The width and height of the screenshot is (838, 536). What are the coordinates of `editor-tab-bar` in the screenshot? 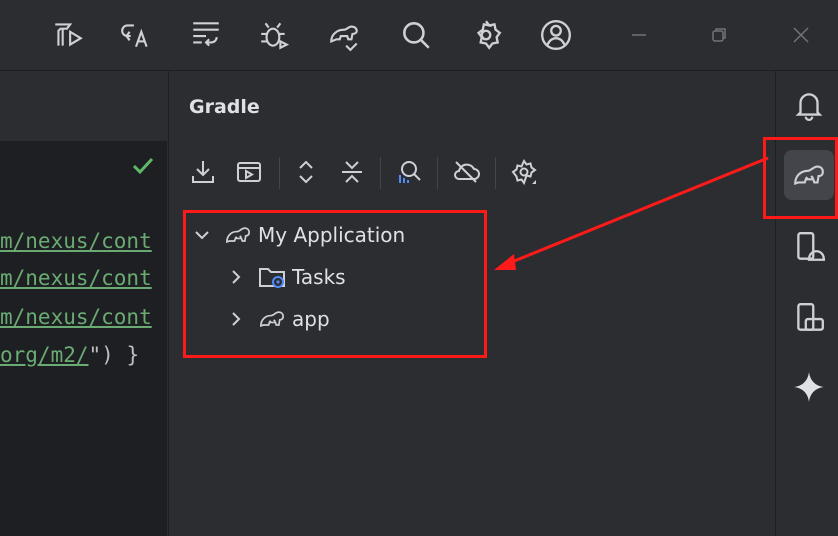 It's located at (83, 123).